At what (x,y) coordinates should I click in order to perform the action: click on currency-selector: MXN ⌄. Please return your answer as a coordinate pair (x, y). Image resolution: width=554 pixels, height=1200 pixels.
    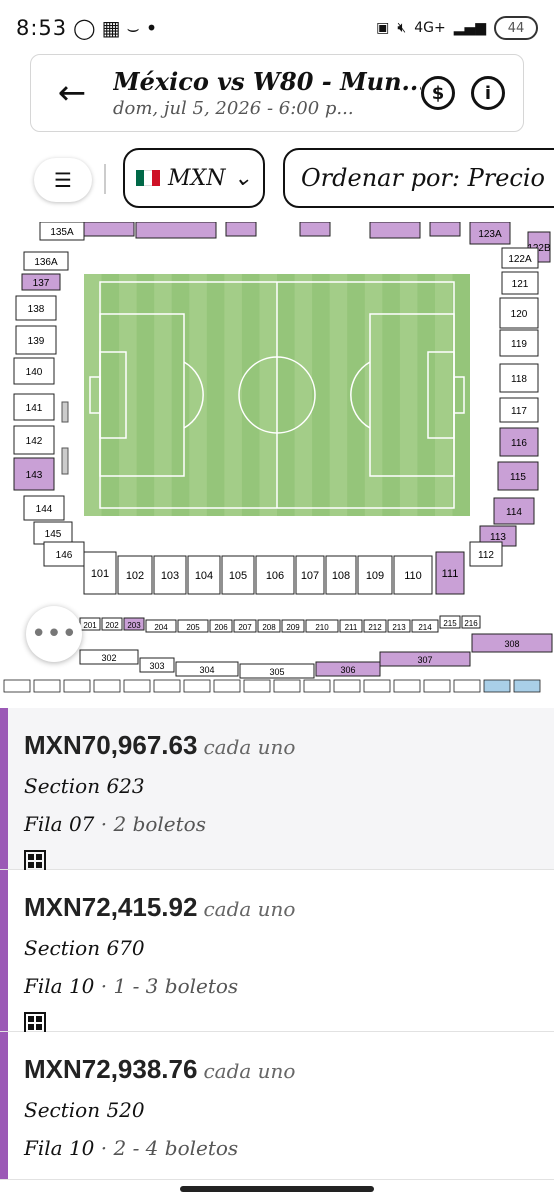
    Looking at the image, I should click on (194, 178).